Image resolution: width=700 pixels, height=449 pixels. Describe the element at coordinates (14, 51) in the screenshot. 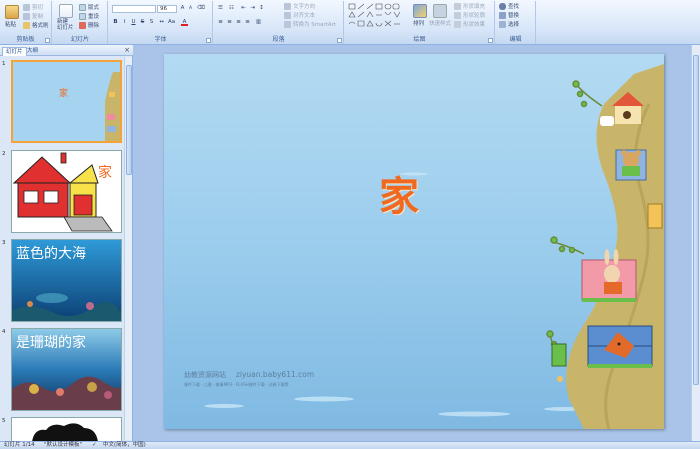

I see `tab-slides: 幻灯片` at that location.